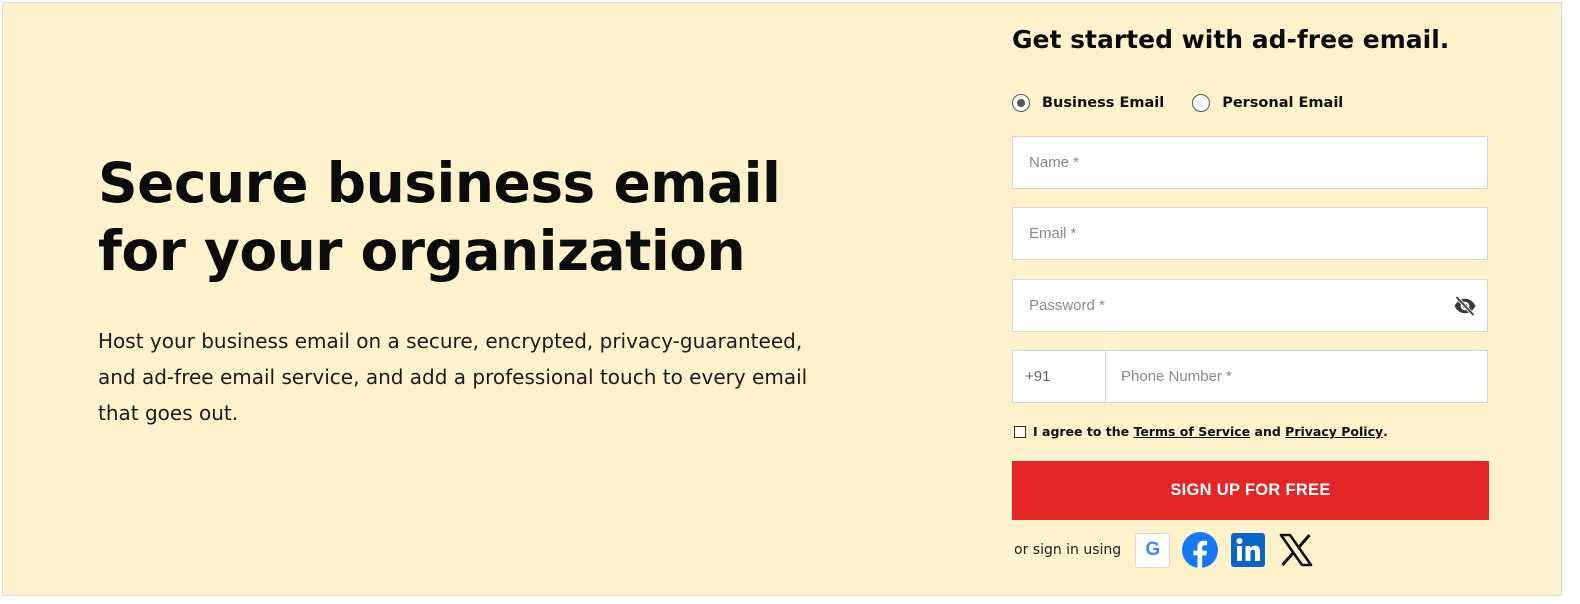 This screenshot has height=604, width=1580. I want to click on name-field-wrapper, so click(1250, 162).